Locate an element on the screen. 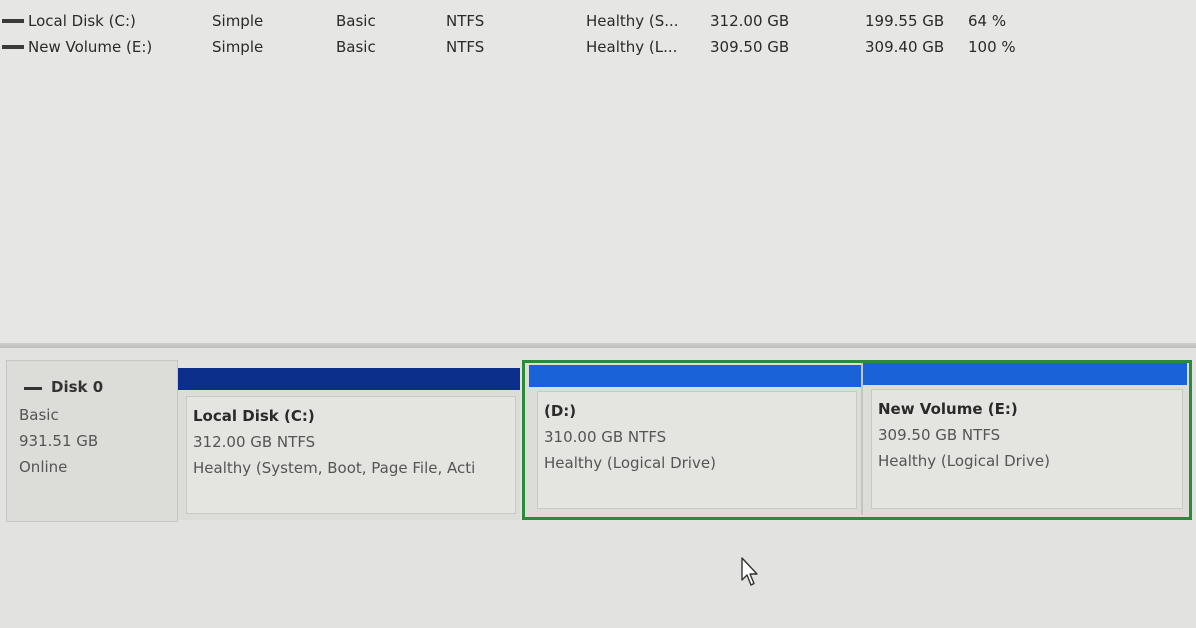 Image resolution: width=1196 pixels, height=628 pixels. partition-status: Healthy (System, Boot, Page File, Acti is located at coordinates (334, 468).